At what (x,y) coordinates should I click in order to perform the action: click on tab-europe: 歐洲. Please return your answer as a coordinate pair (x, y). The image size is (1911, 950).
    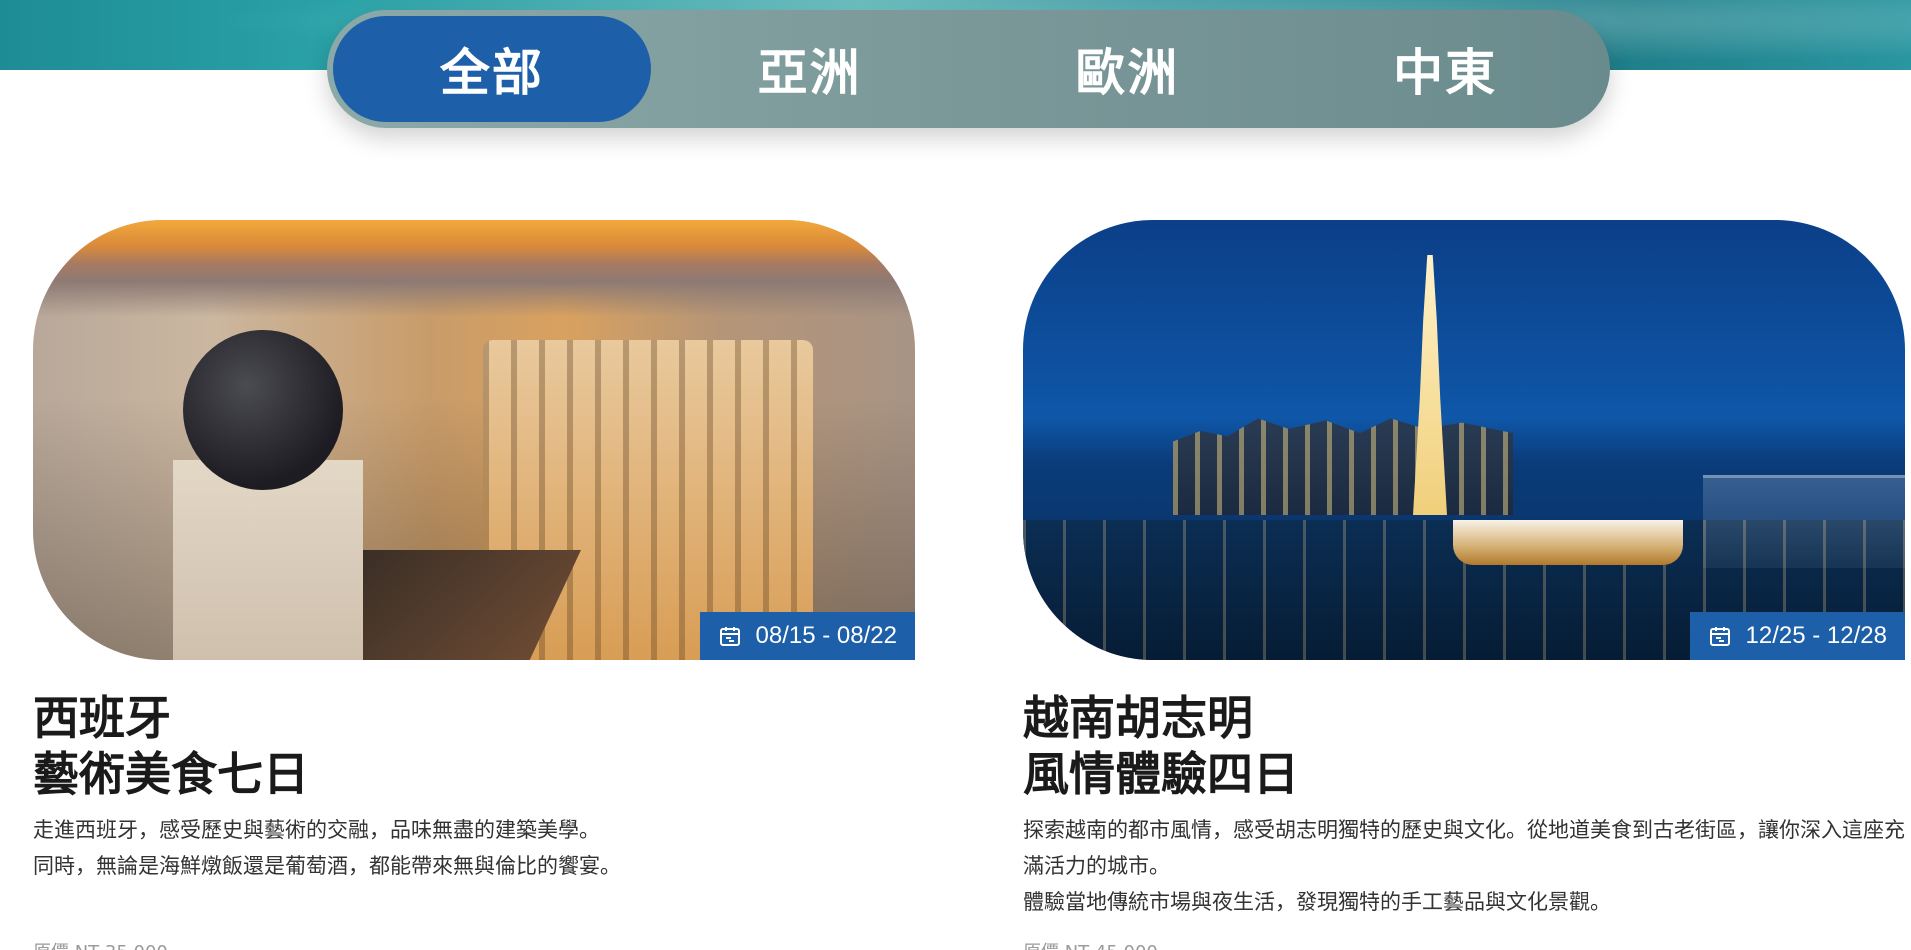
    Looking at the image, I should click on (1128, 69).